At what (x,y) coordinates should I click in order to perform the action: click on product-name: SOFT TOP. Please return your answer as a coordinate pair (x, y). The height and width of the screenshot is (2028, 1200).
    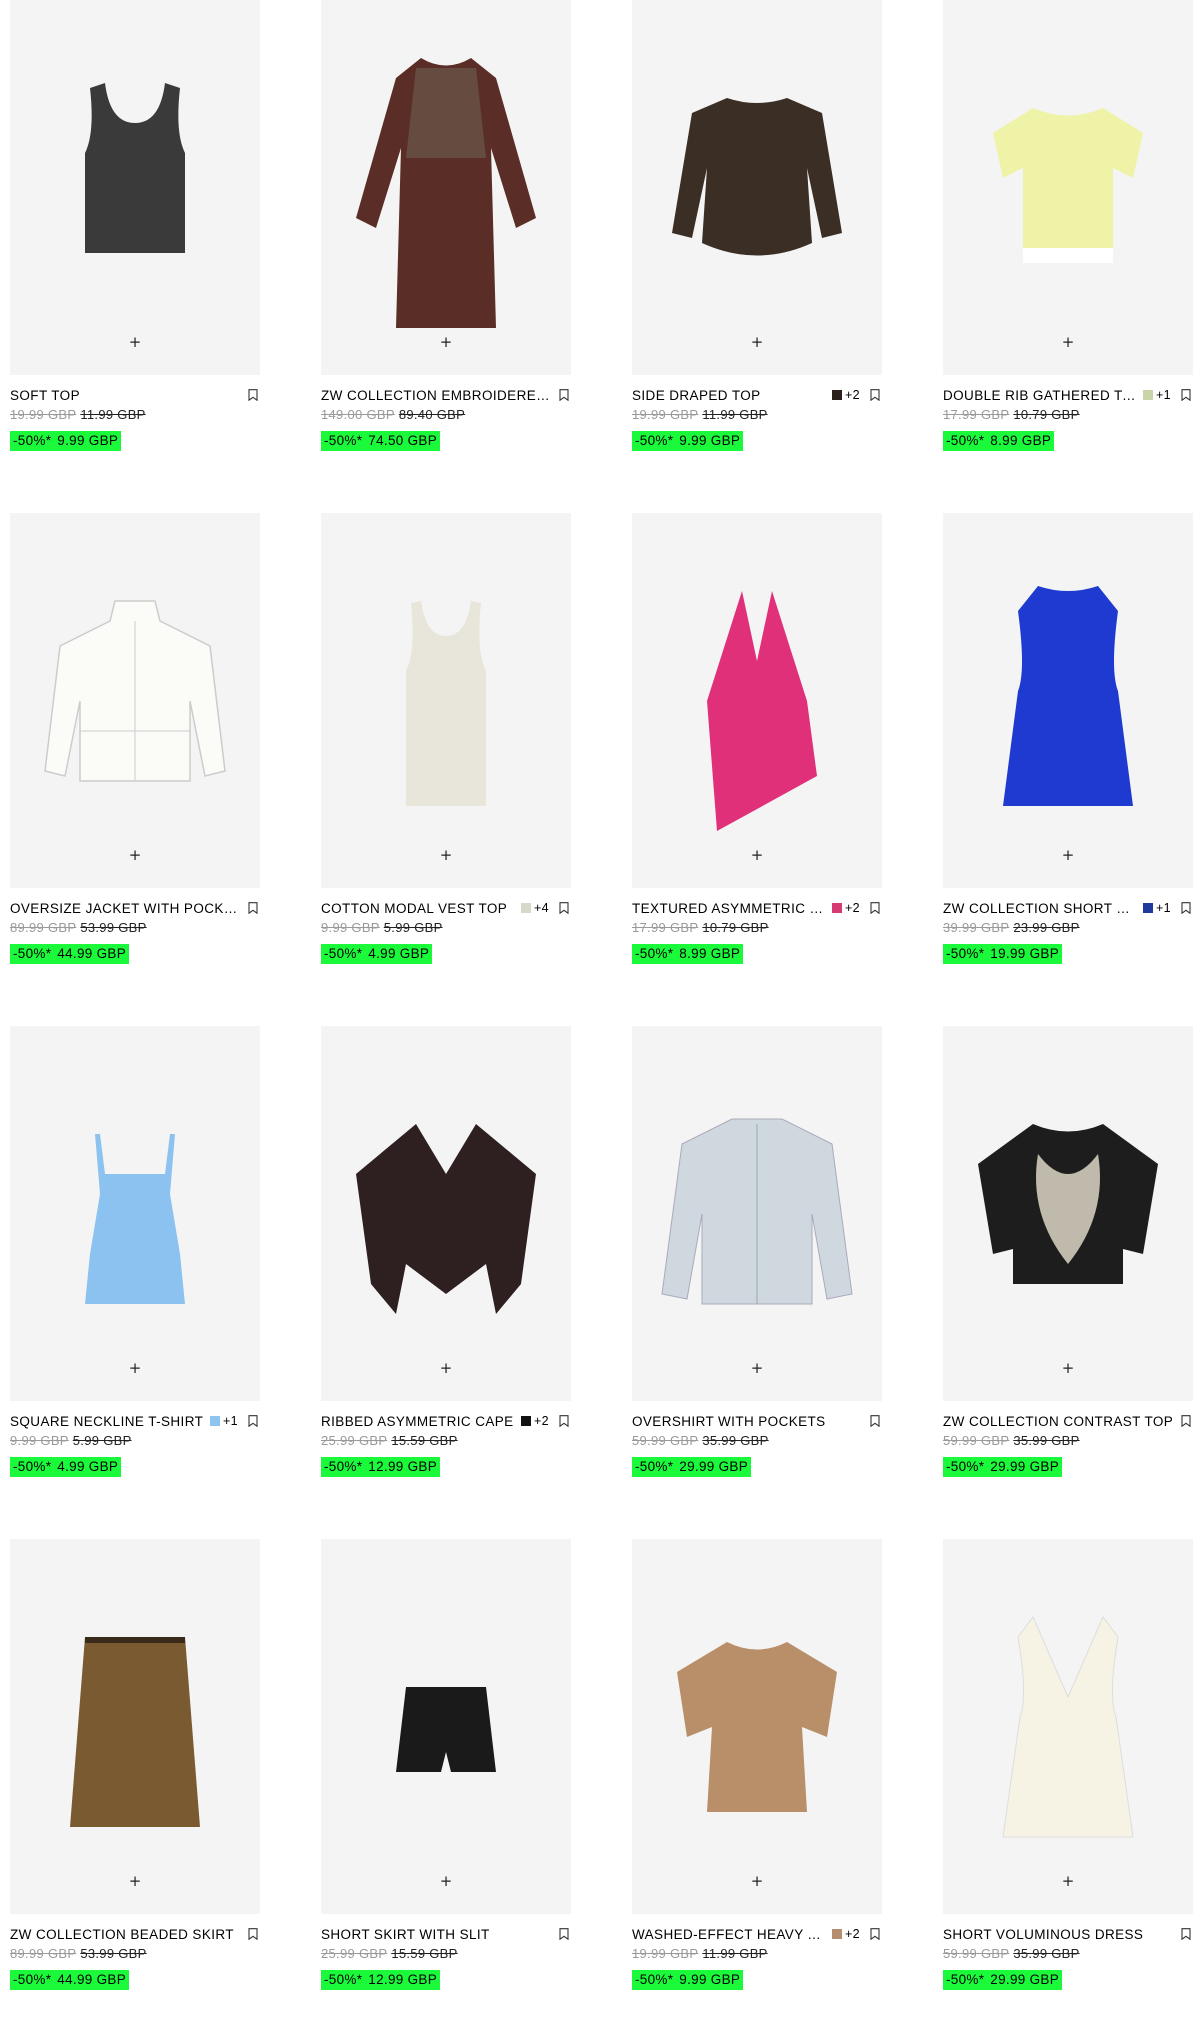
    Looking at the image, I should click on (129, 395).